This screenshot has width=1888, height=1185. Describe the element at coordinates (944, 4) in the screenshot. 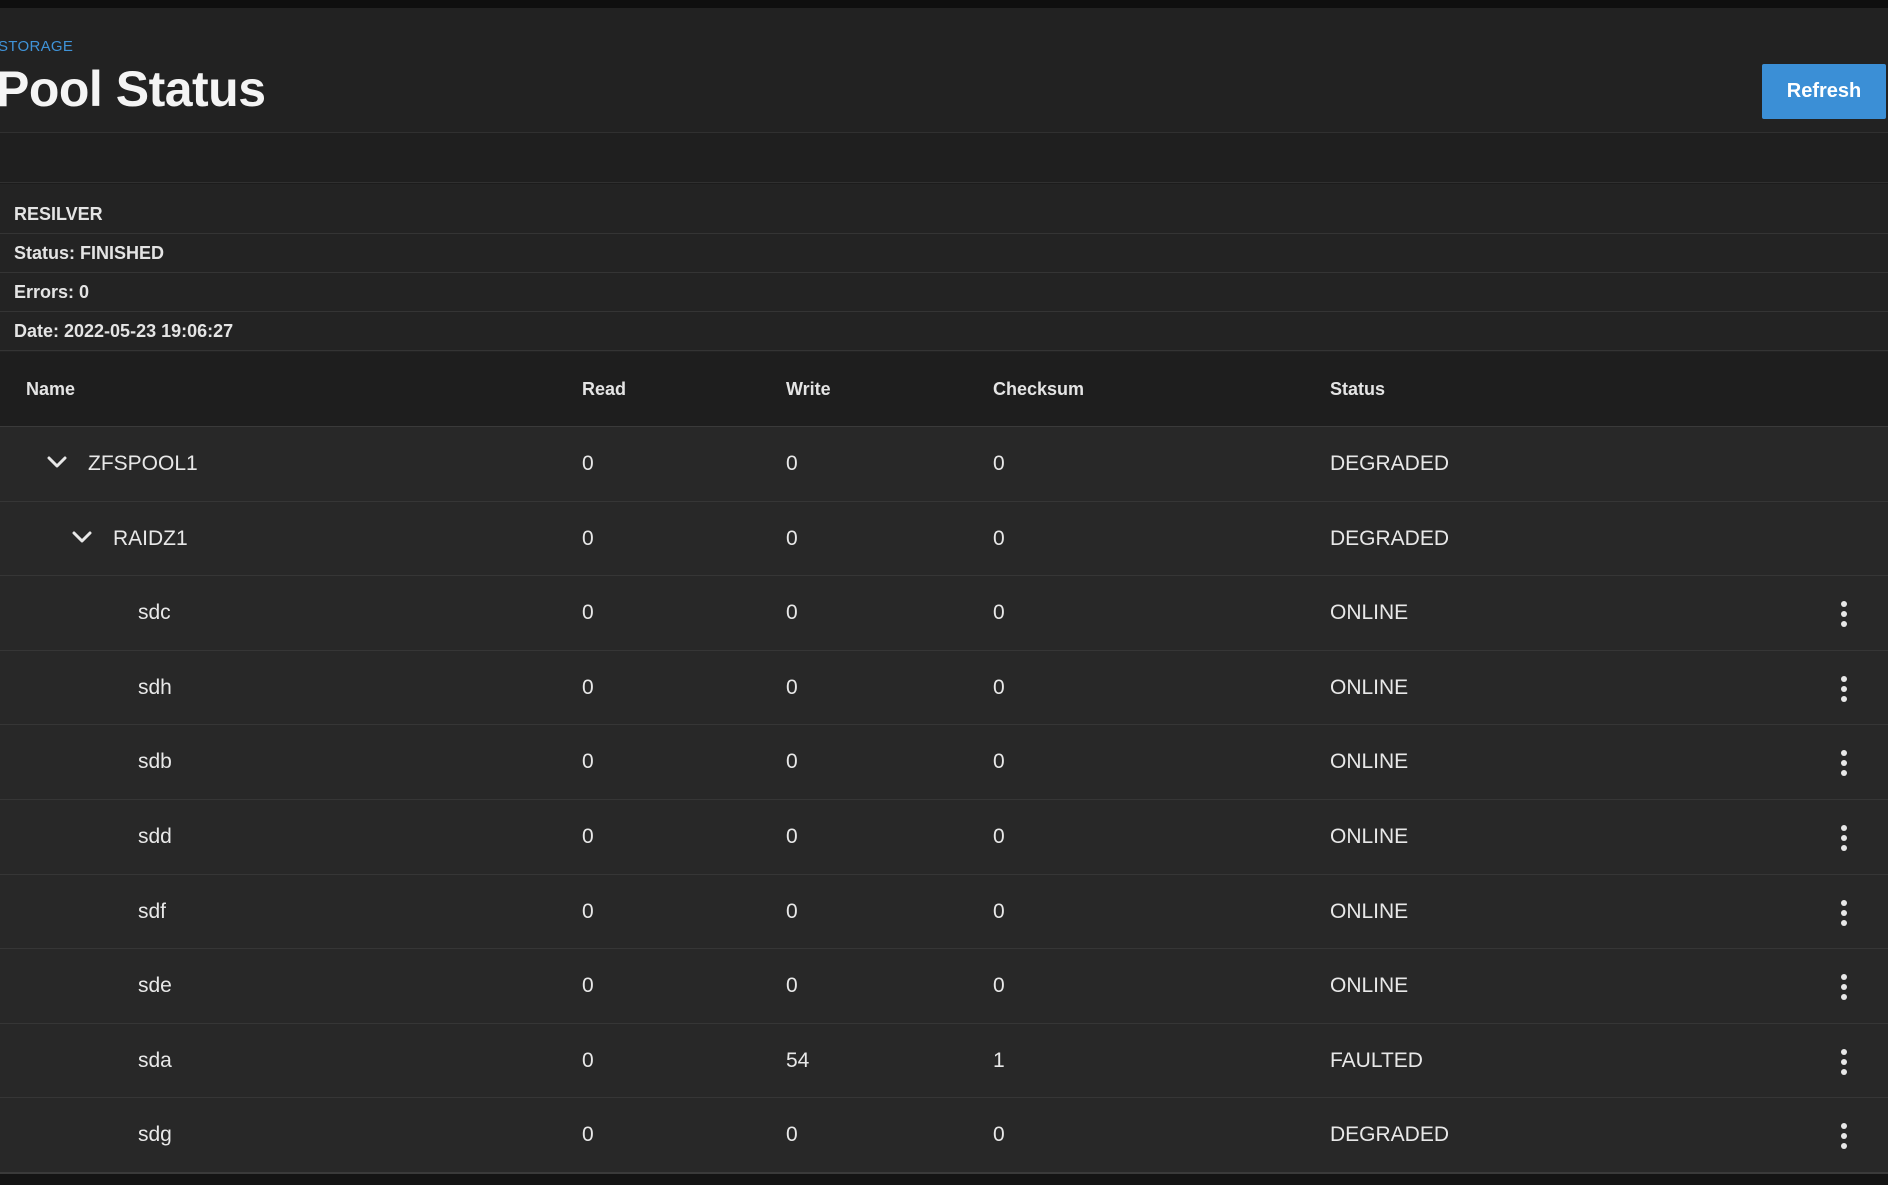

I see `top-strip` at that location.